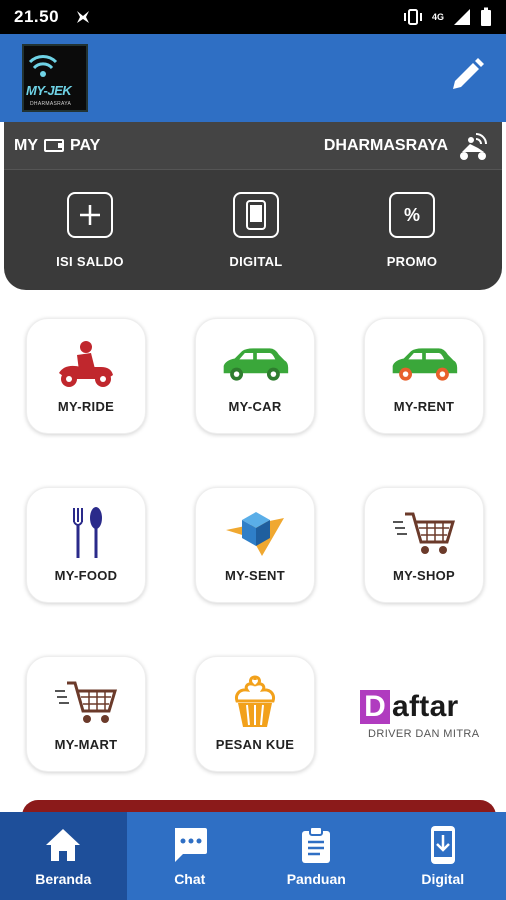  I want to click on daftar-subtitle: DRIVER DAN MITRA, so click(424, 734).